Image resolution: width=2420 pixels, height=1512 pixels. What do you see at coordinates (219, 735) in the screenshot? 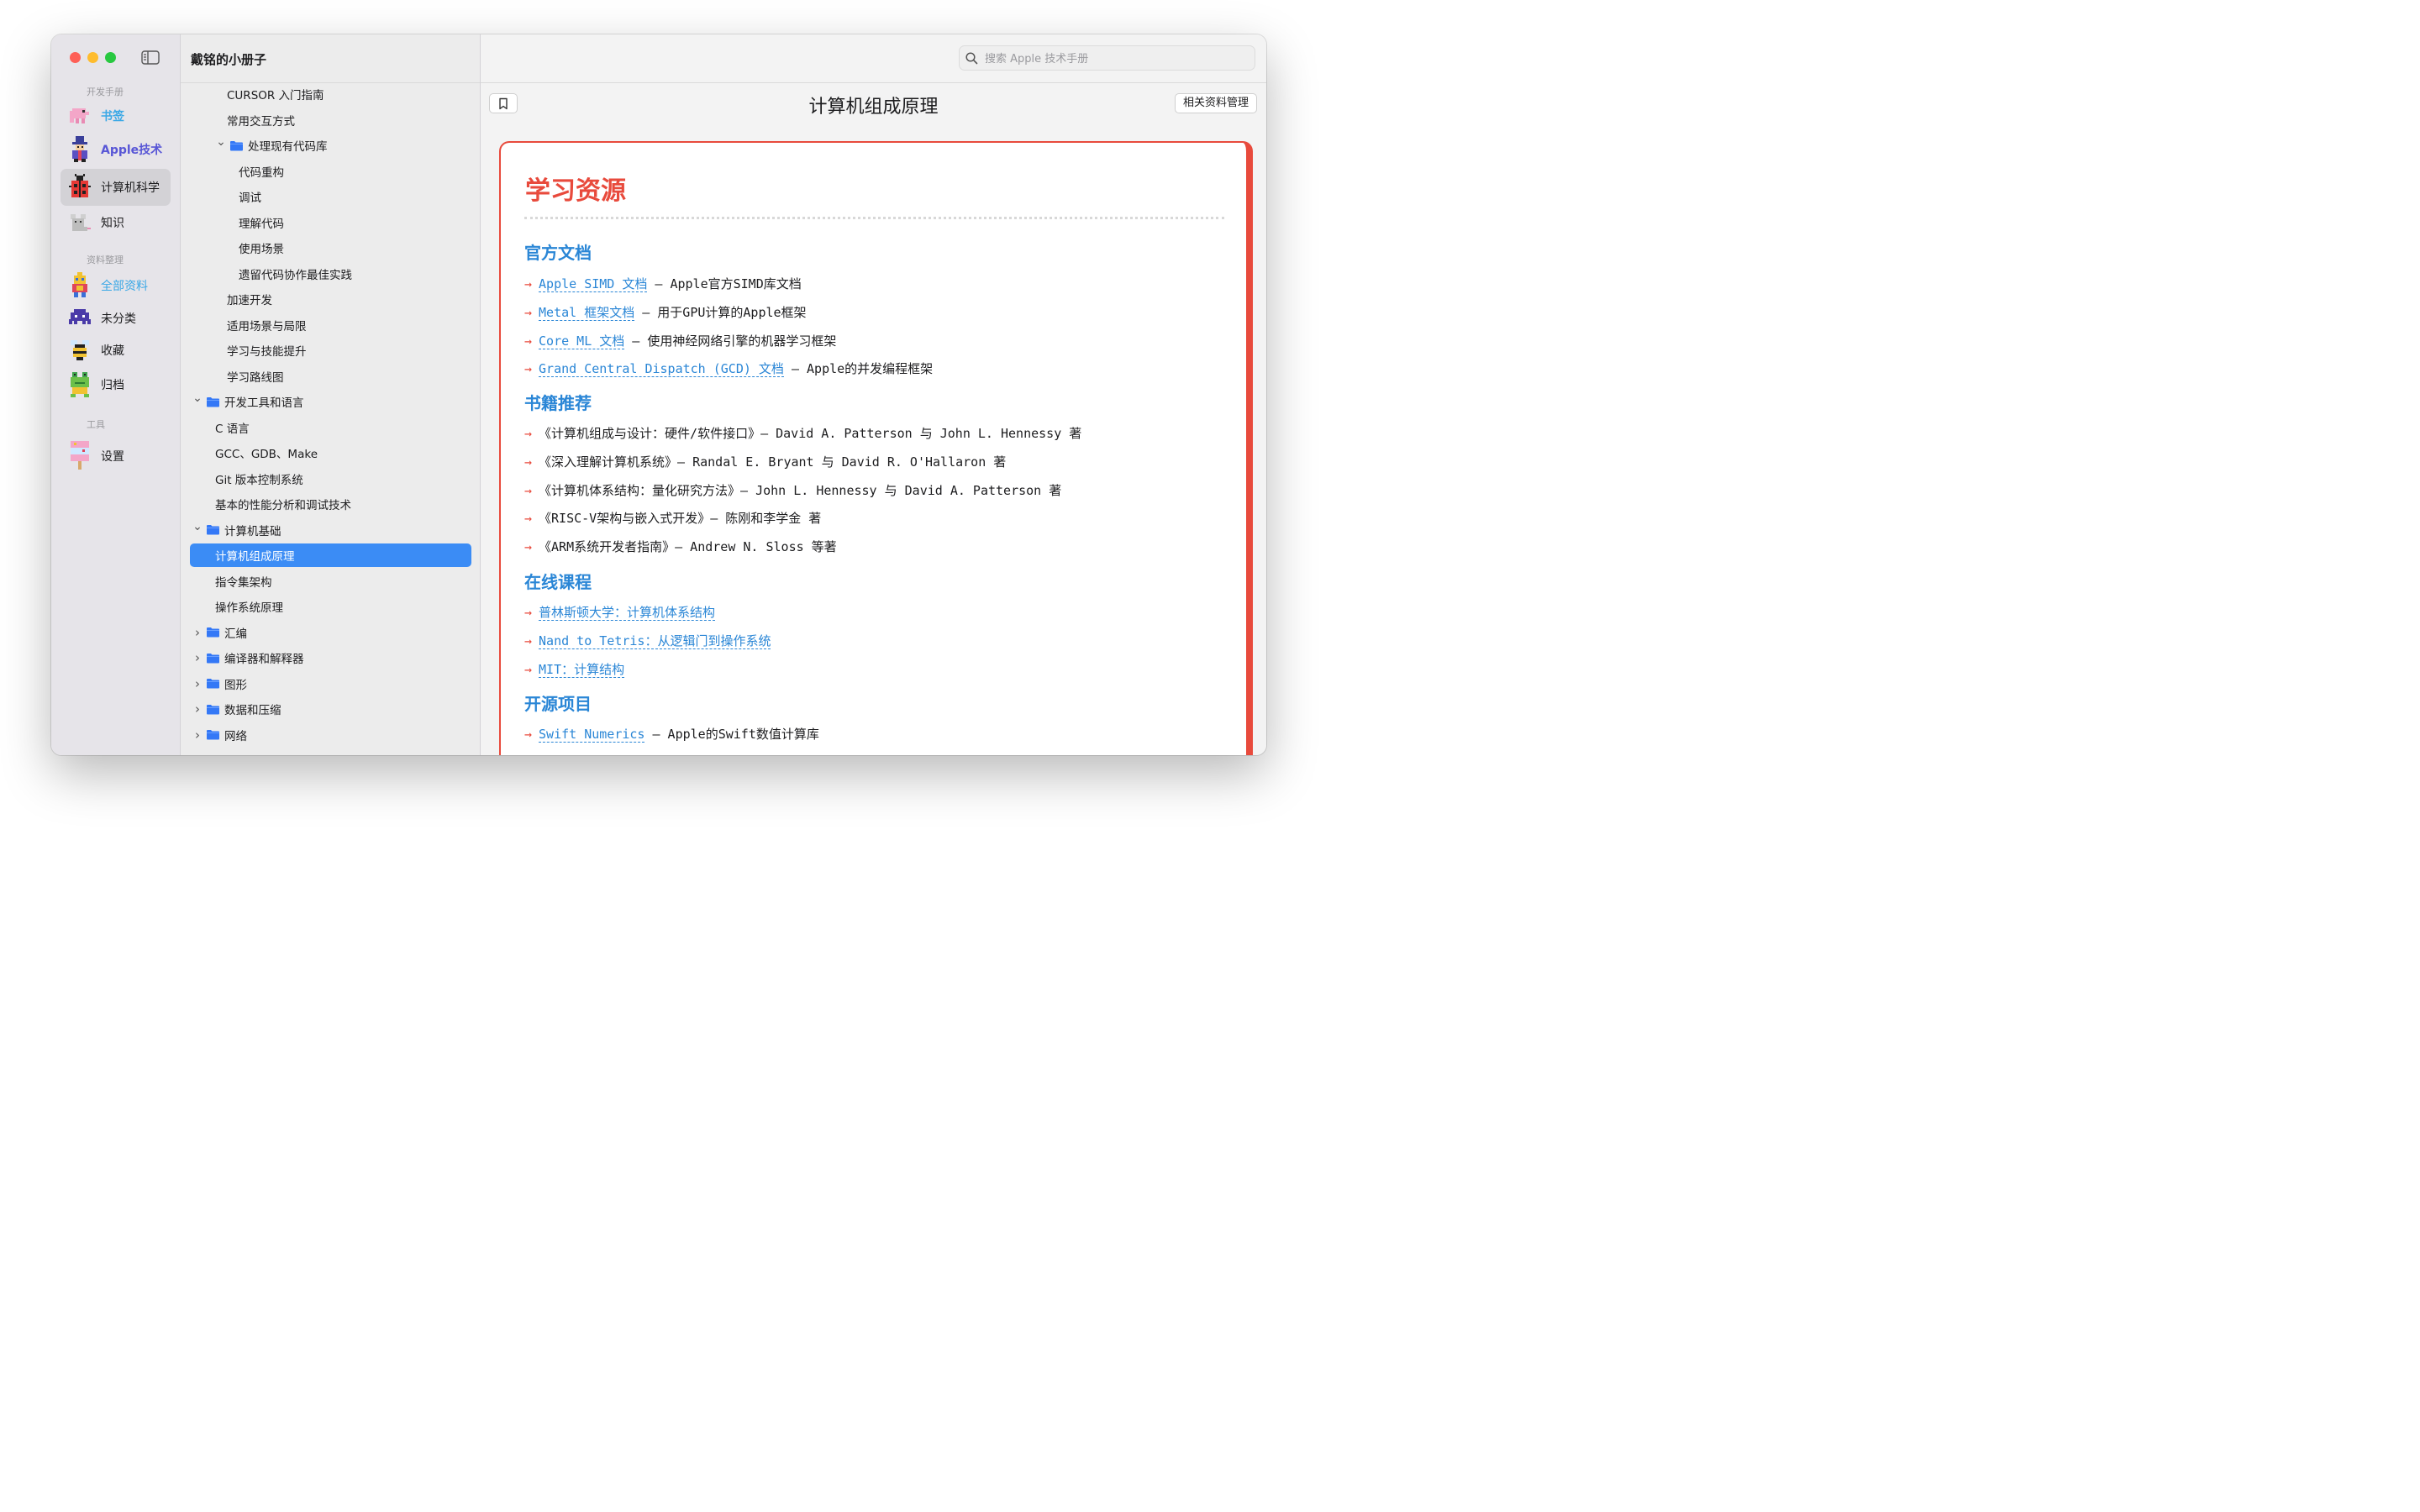
I see `outline-folder-row: › 网络` at bounding box center [219, 735].